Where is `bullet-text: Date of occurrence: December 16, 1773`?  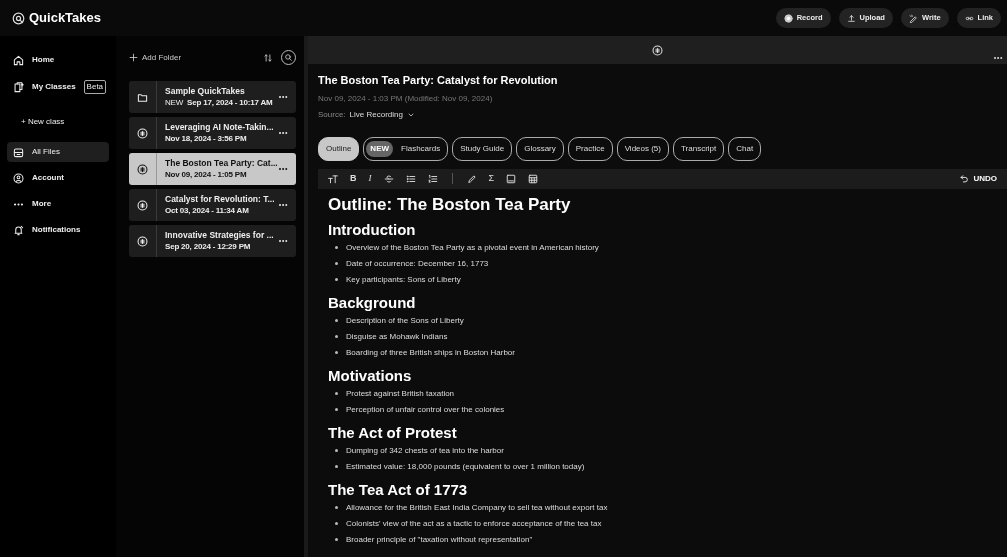 bullet-text: Date of occurrence: December 16, 1773 is located at coordinates (417, 263).